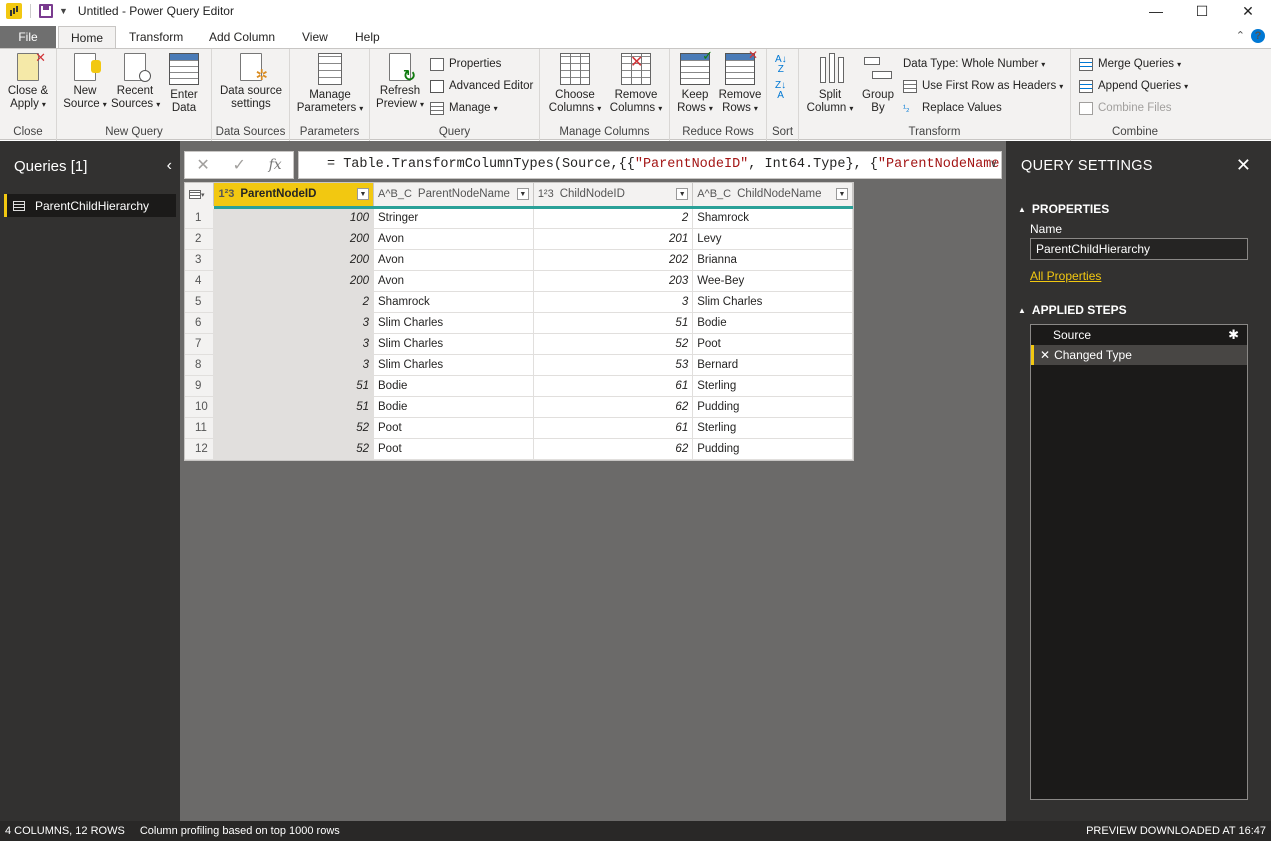 This screenshot has height=841, width=1271. I want to click on table-cell: 201, so click(613, 239).